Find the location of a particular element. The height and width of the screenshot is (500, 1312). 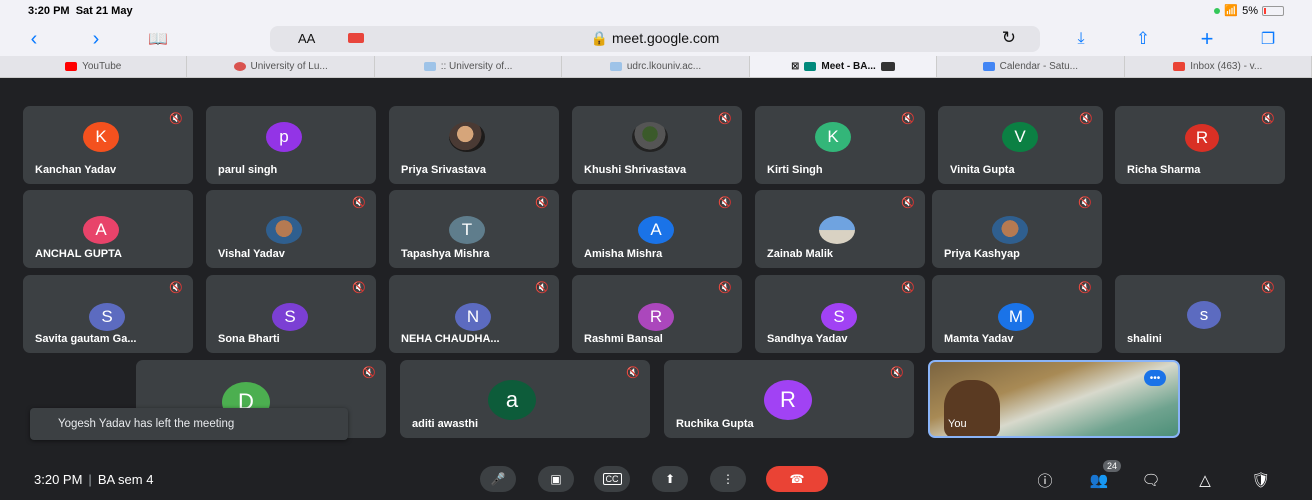

tab-youtube: YouTube is located at coordinates (94, 66).